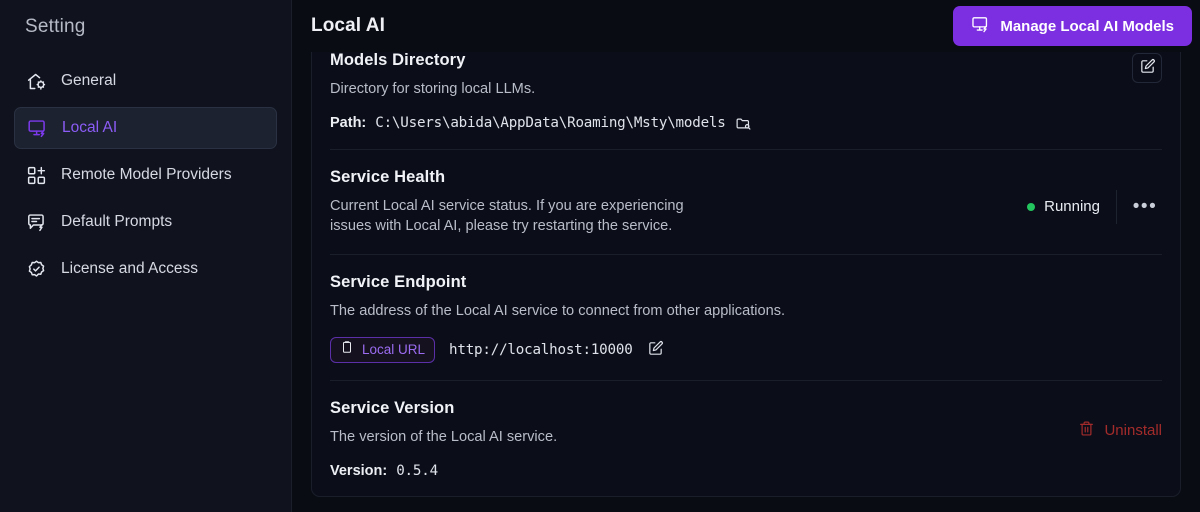 Image resolution: width=1200 pixels, height=512 pixels. What do you see at coordinates (36, 175) in the screenshot?
I see `grid-plus-icon` at bounding box center [36, 175].